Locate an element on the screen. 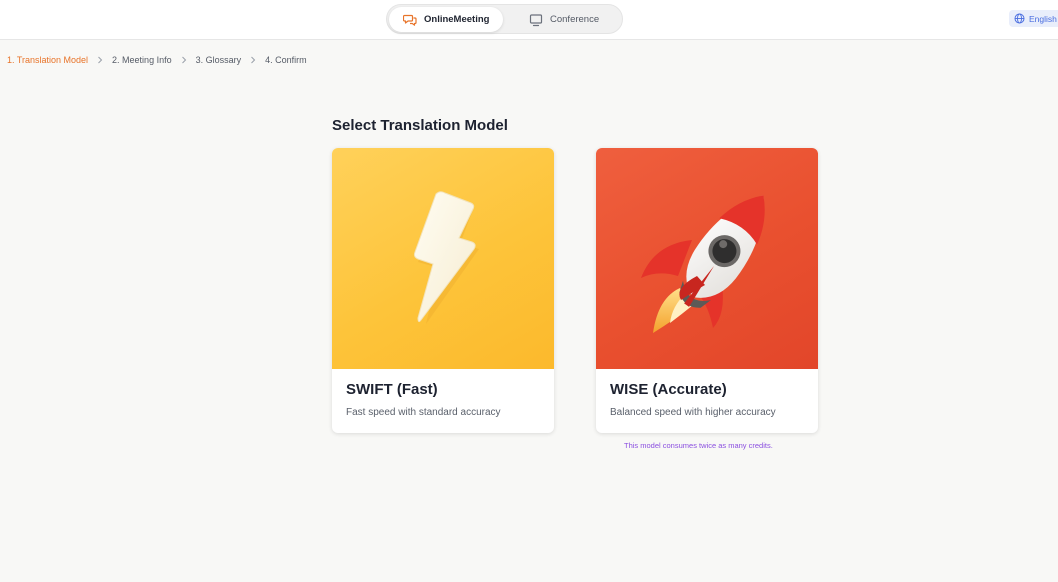  monitor-icon is located at coordinates (536, 20).